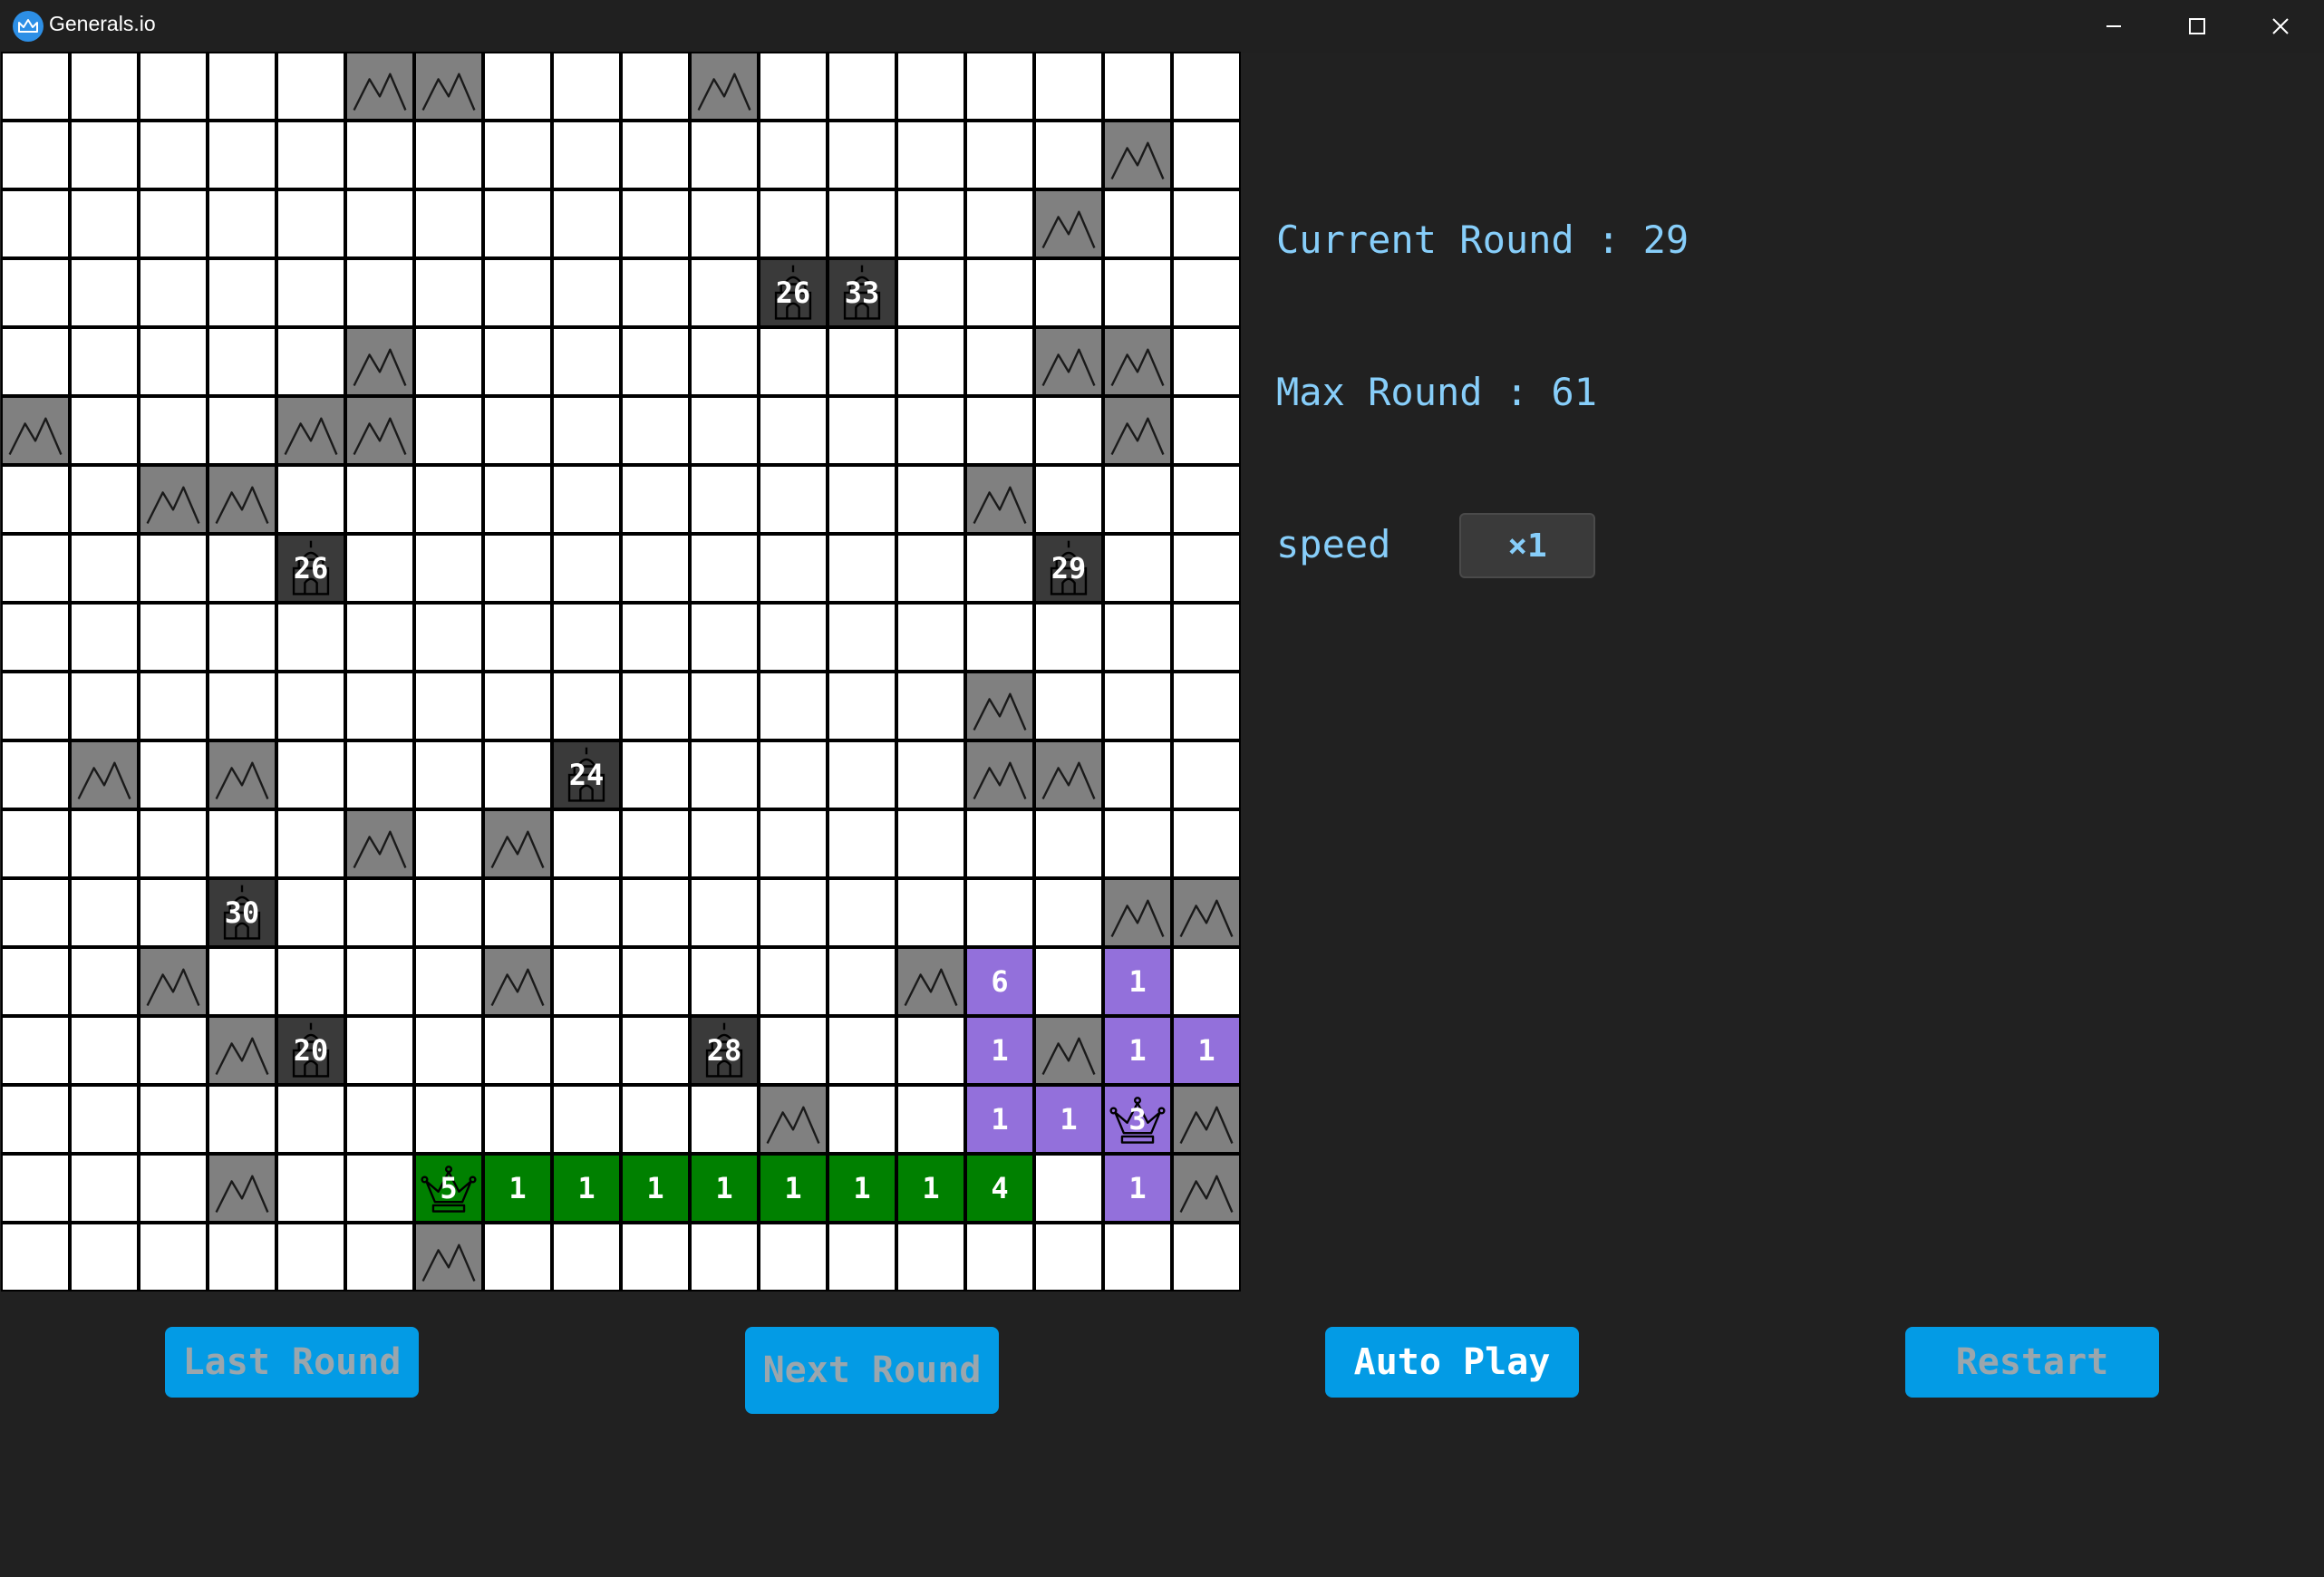  I want to click on city-cell: 29, so click(1068, 568).